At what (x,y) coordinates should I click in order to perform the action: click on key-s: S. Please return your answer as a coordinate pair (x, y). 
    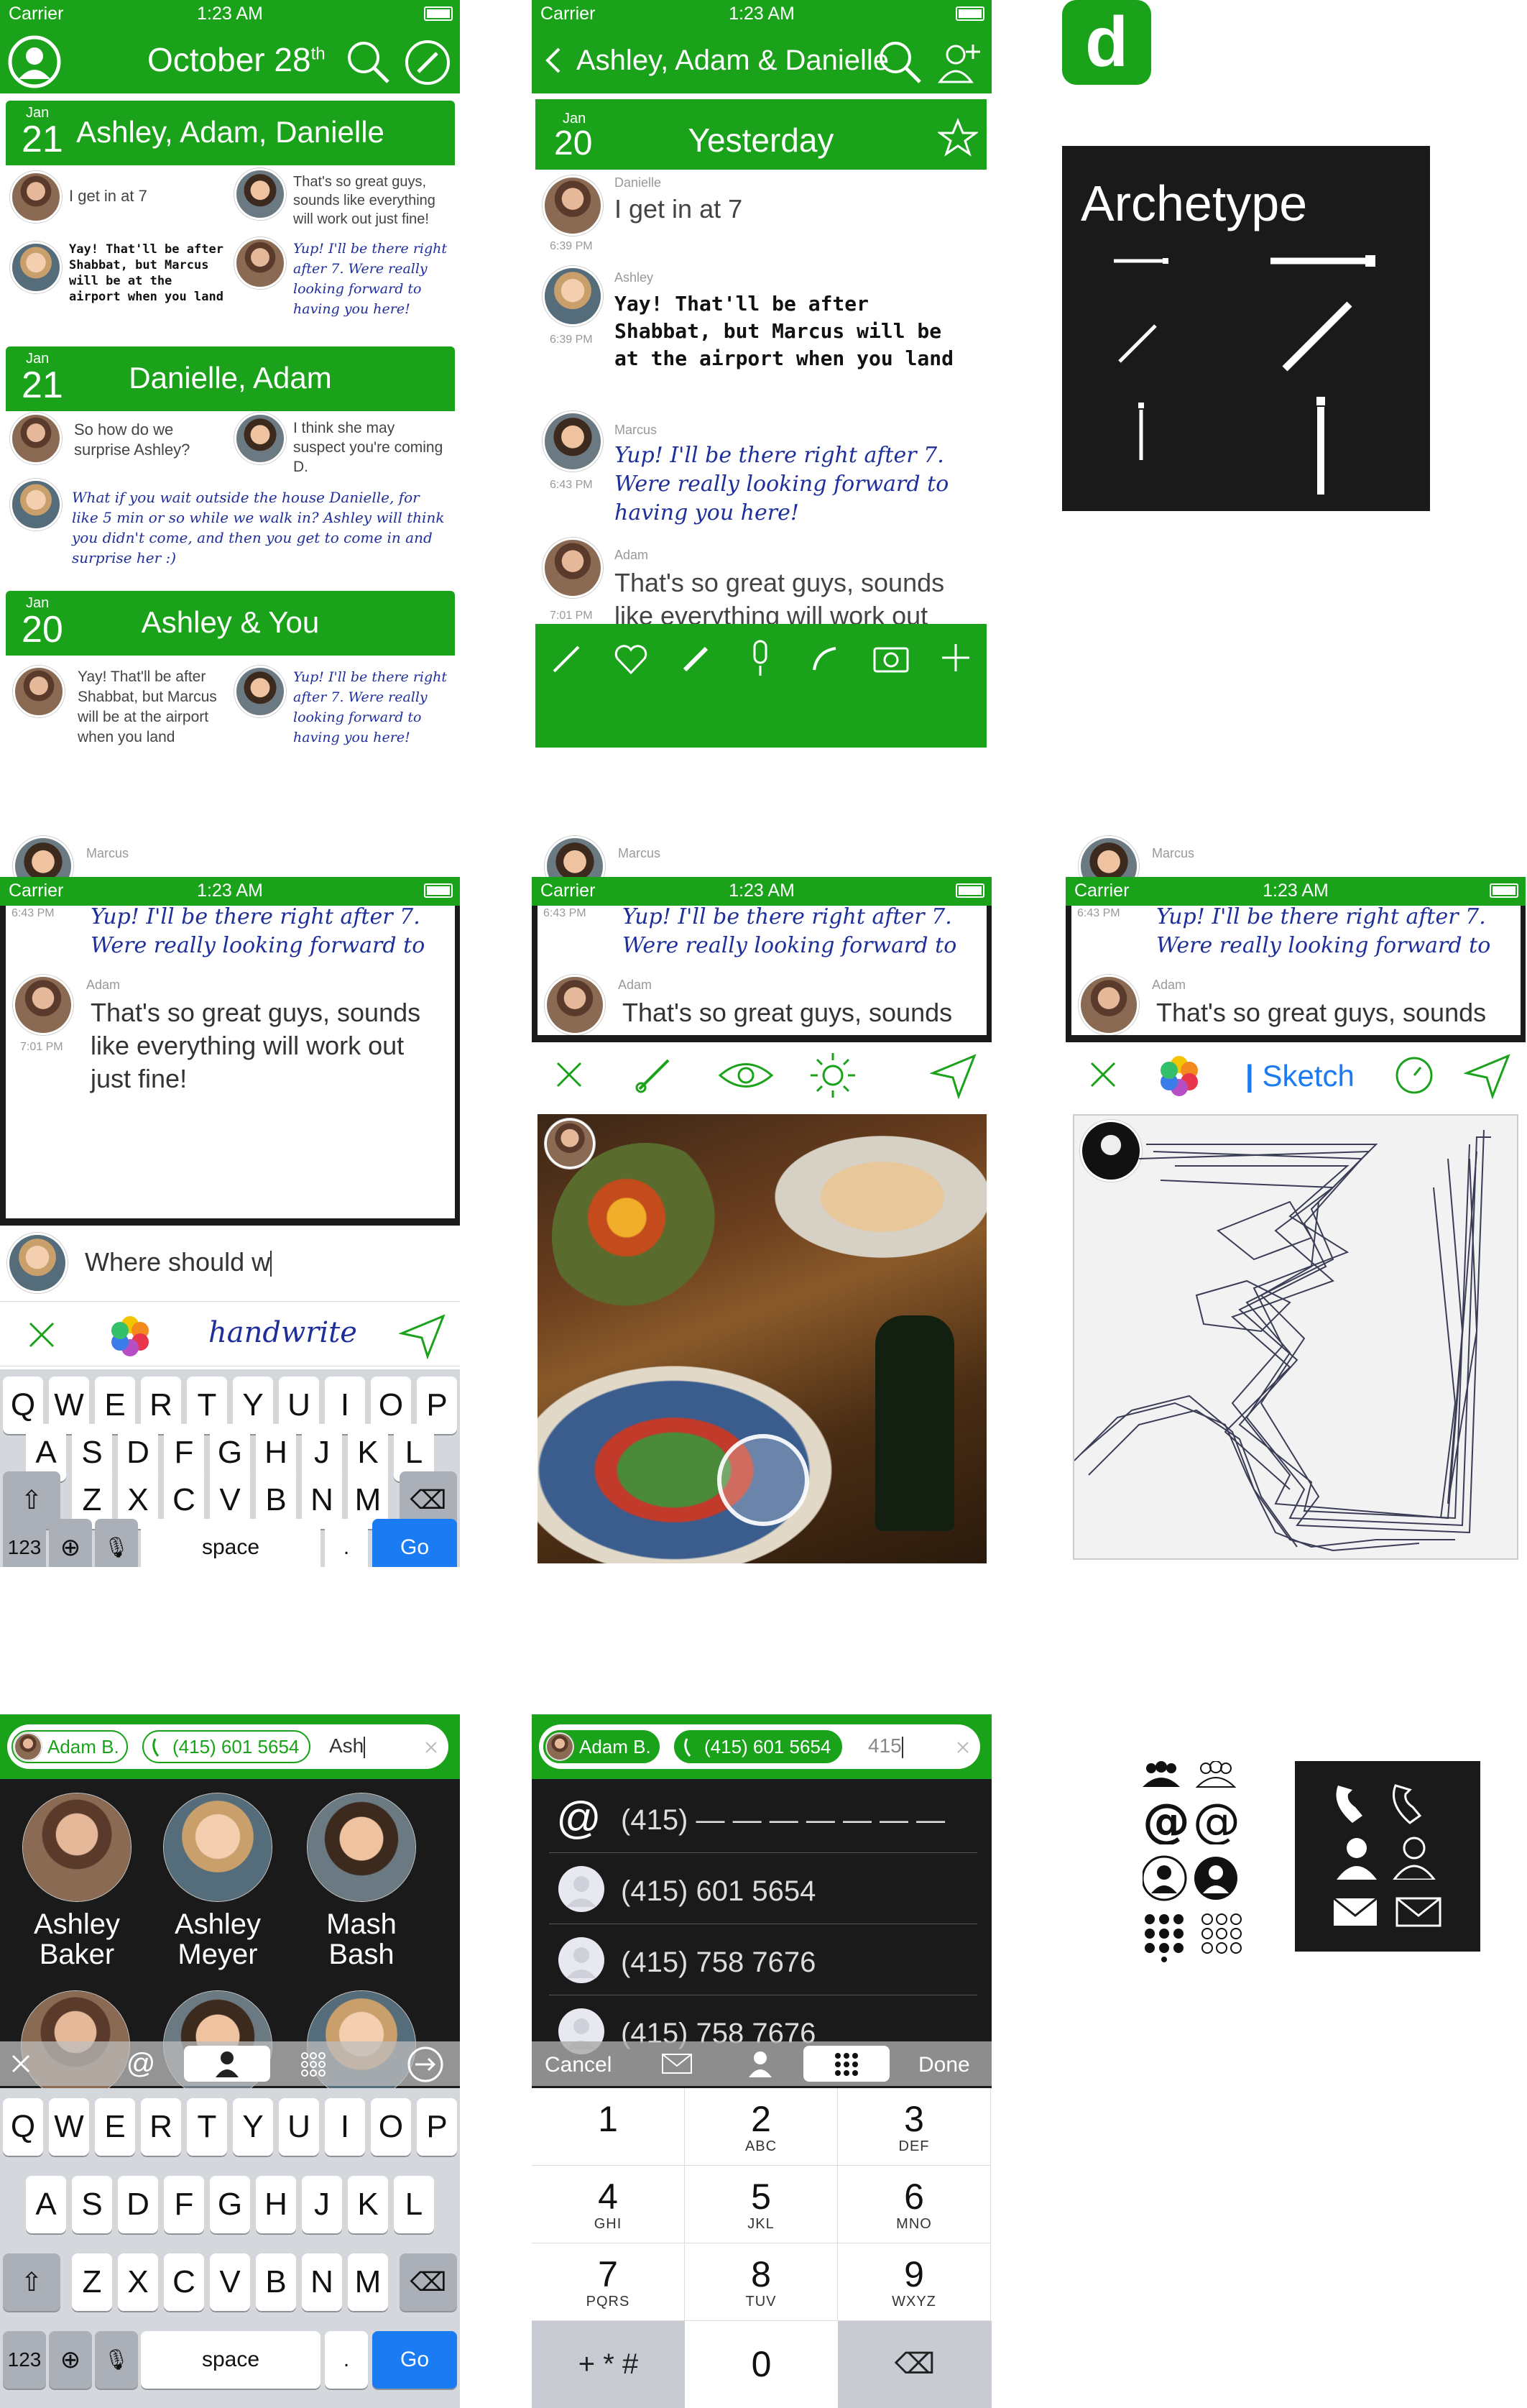
    Looking at the image, I should click on (92, 2204).